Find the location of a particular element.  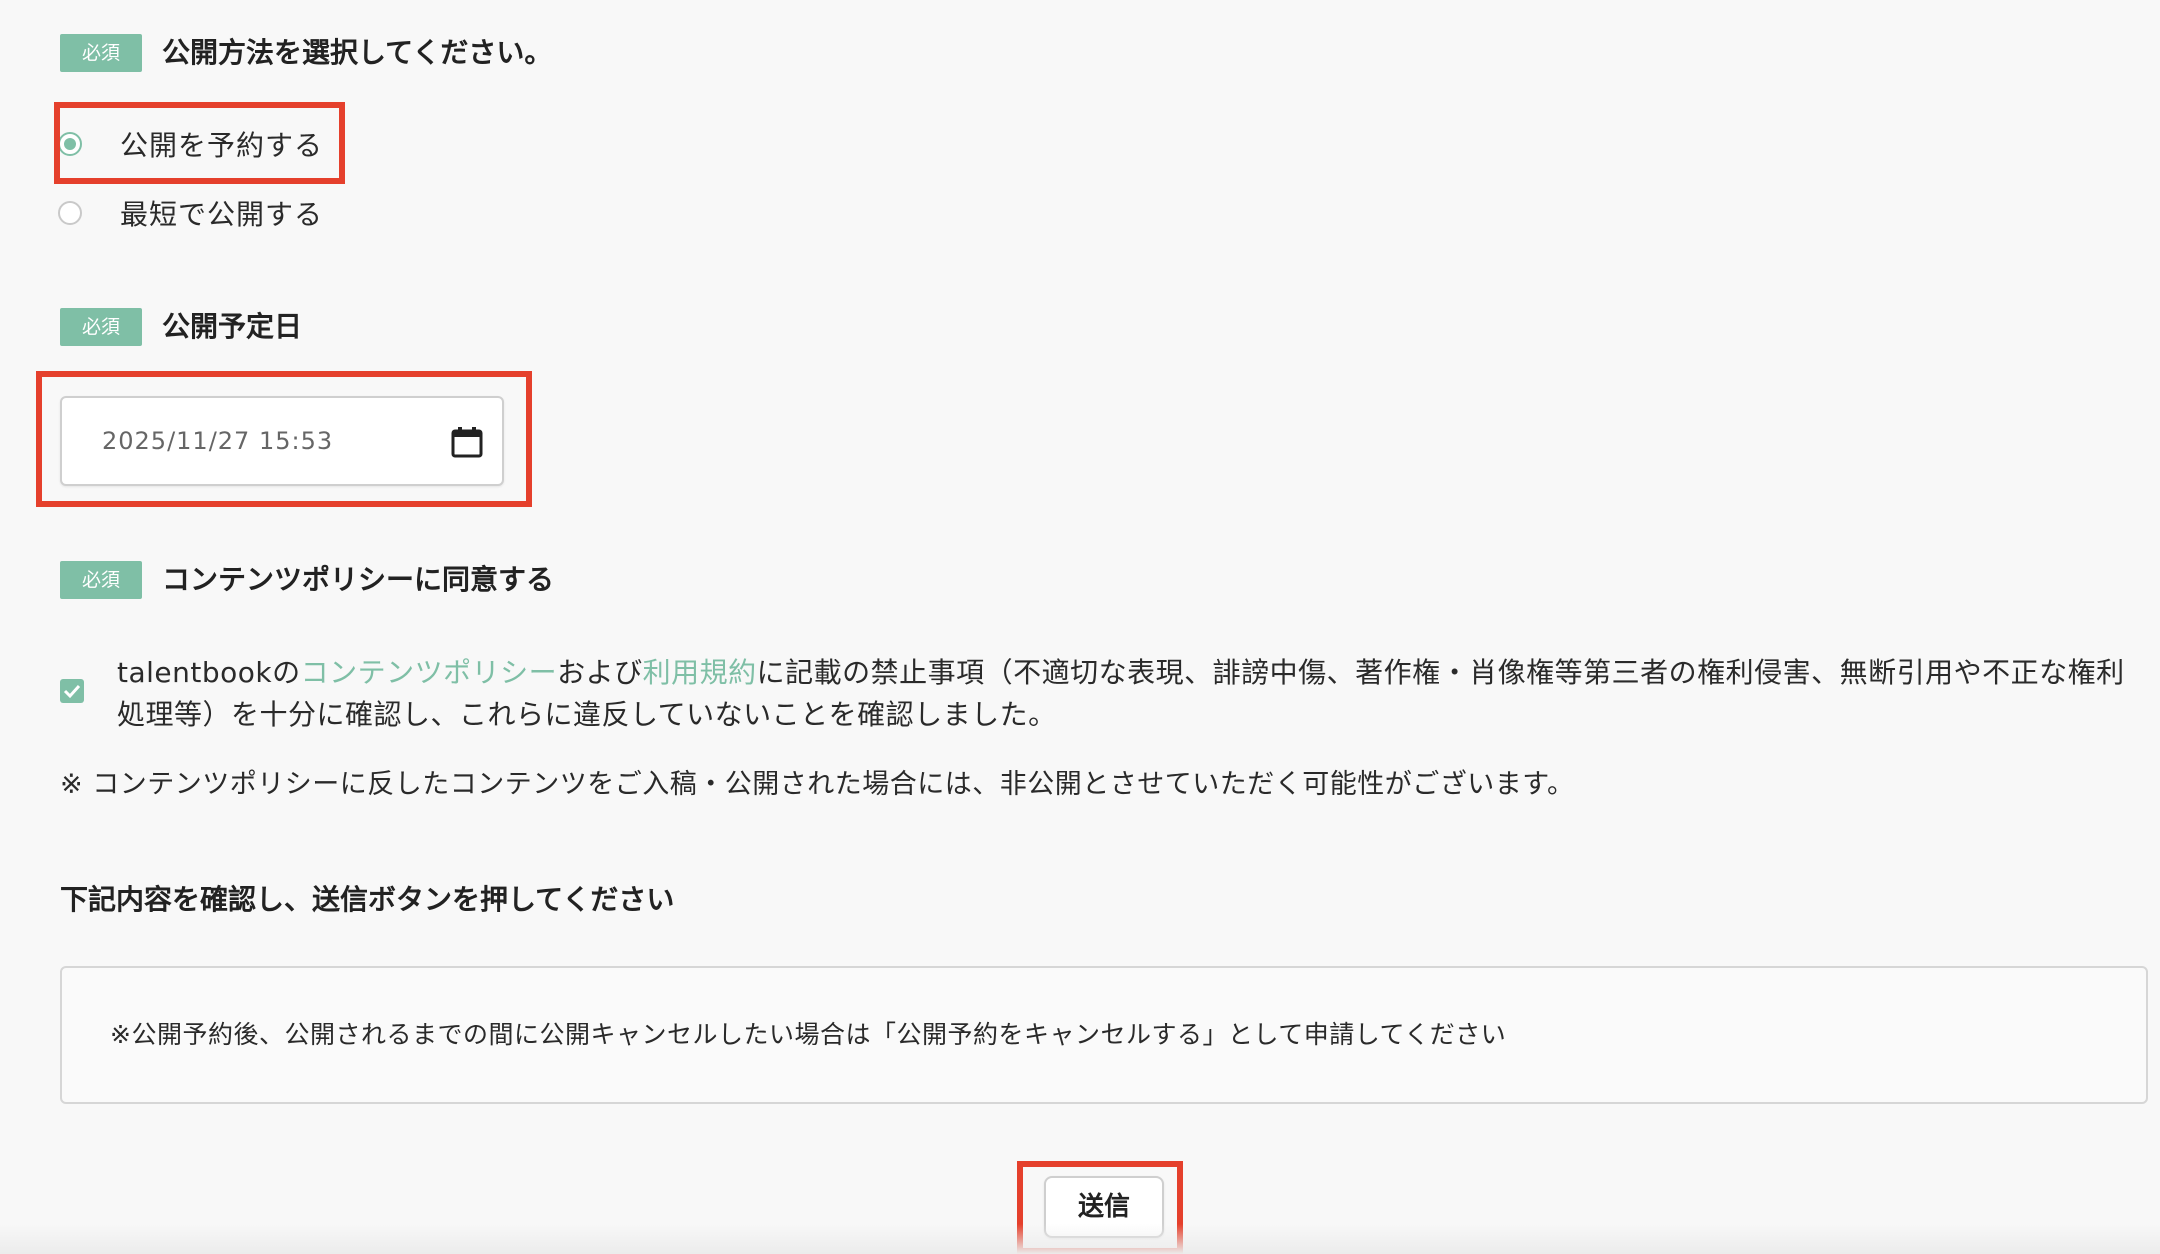

consent-and: および is located at coordinates (600, 672).